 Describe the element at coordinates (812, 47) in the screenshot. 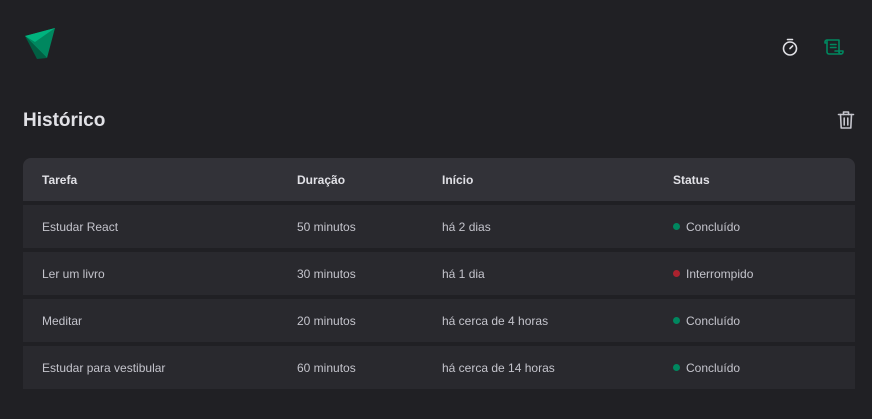

I see `main-nav` at that location.